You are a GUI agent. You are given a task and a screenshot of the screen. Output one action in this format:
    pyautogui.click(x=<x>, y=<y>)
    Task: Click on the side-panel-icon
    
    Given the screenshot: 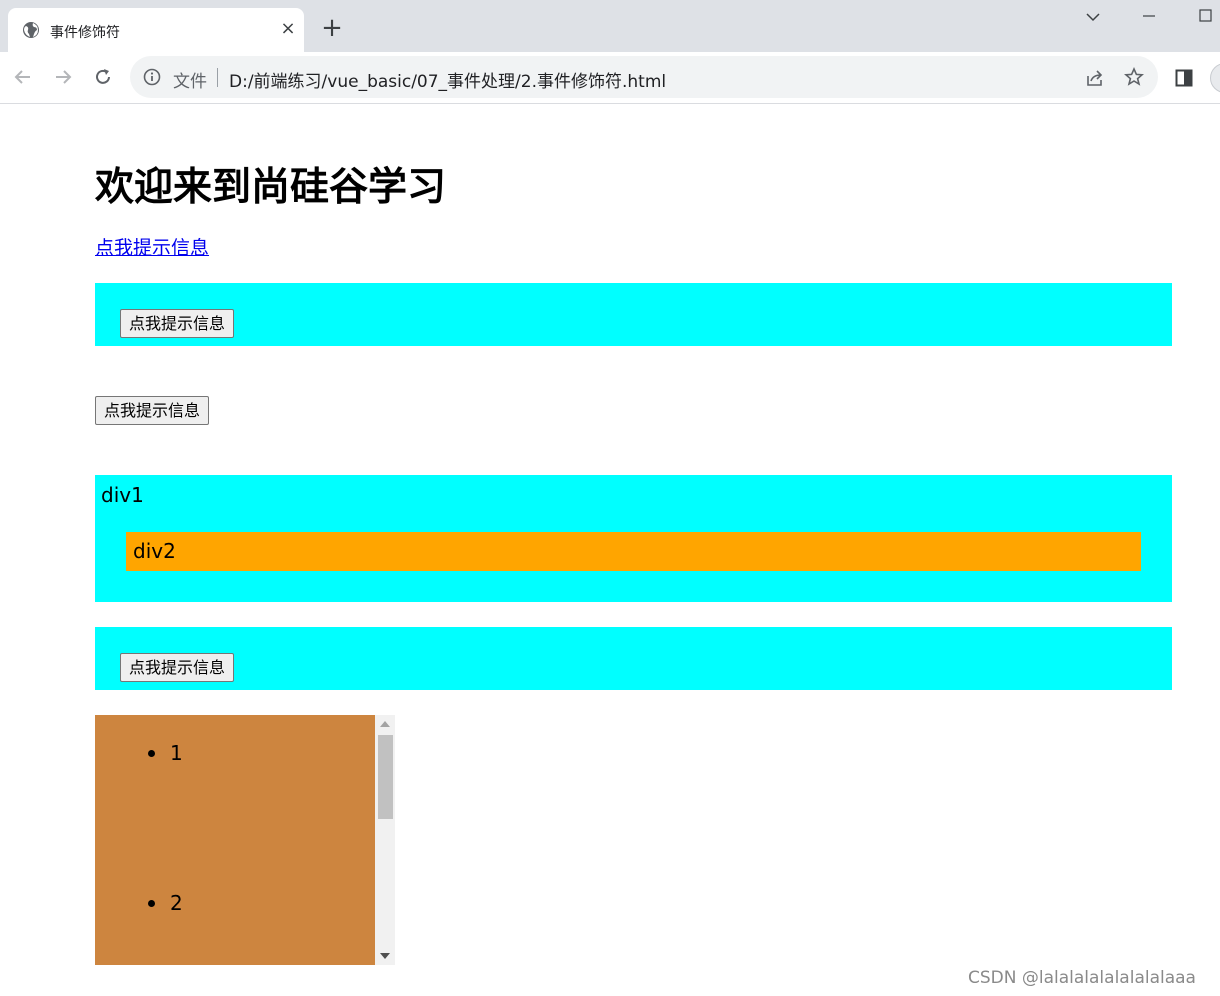 What is the action you would take?
    pyautogui.click(x=1184, y=78)
    